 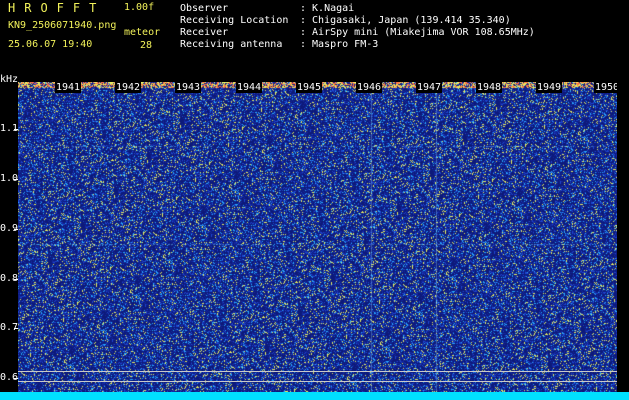 What do you see at coordinates (429, 87) in the screenshot?
I see `time-tick-label: 1947` at bounding box center [429, 87].